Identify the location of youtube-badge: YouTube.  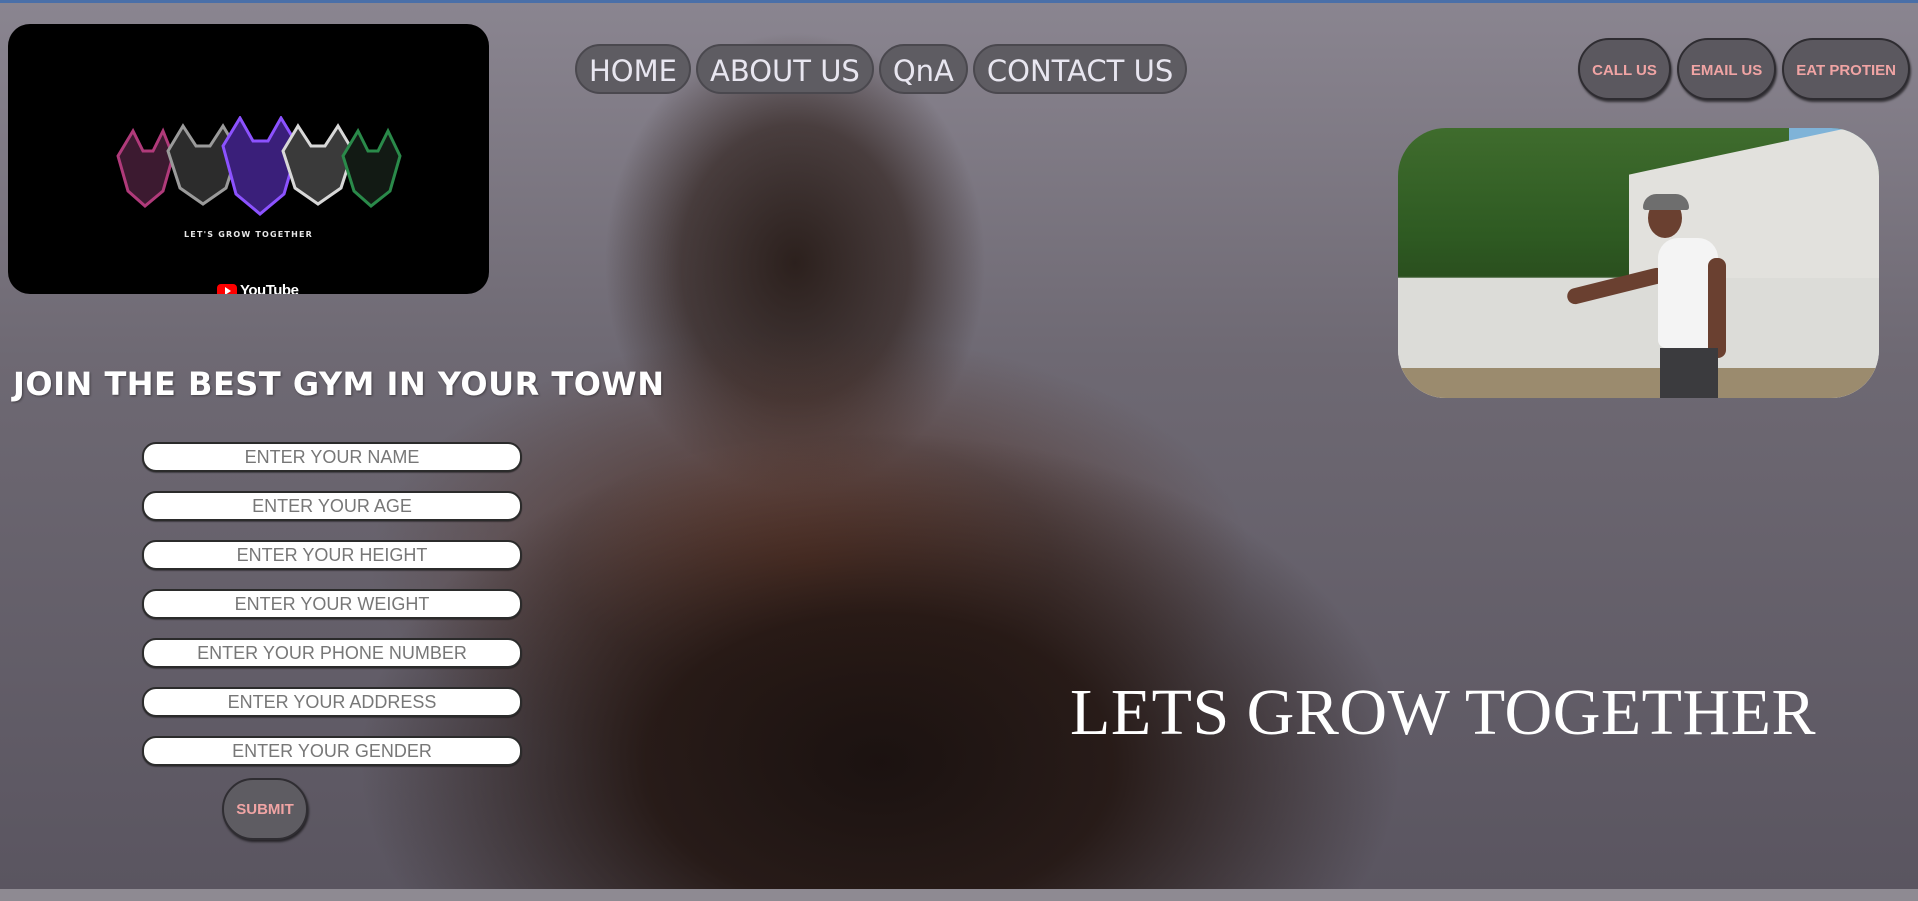
(258, 288).